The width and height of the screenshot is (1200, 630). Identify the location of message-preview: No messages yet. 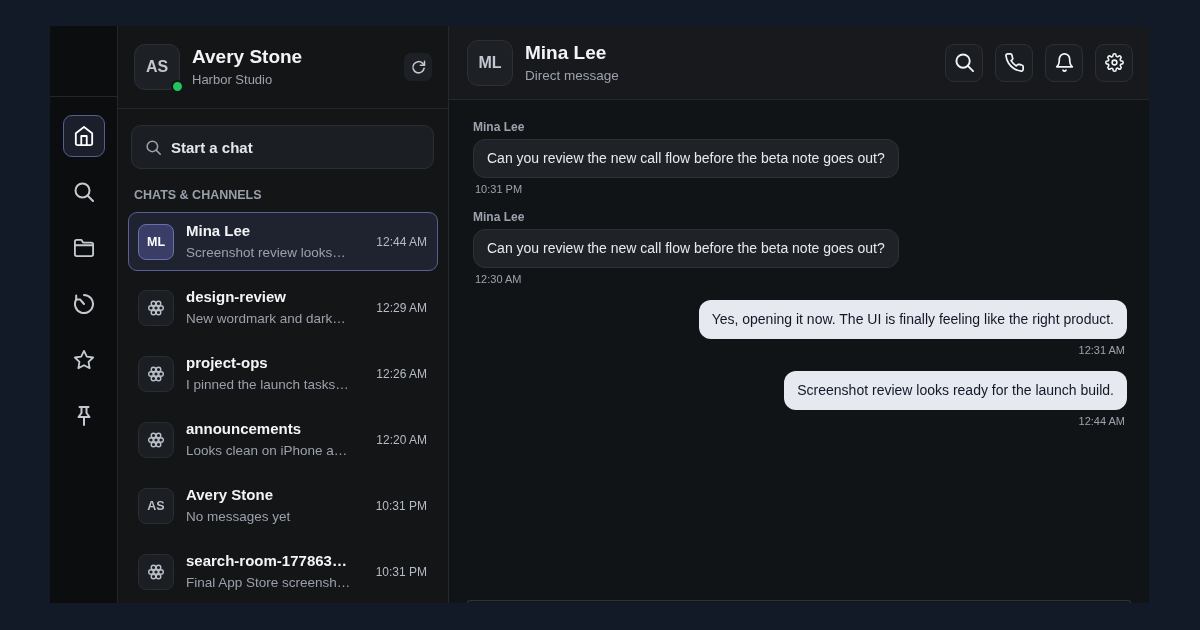
(239, 516).